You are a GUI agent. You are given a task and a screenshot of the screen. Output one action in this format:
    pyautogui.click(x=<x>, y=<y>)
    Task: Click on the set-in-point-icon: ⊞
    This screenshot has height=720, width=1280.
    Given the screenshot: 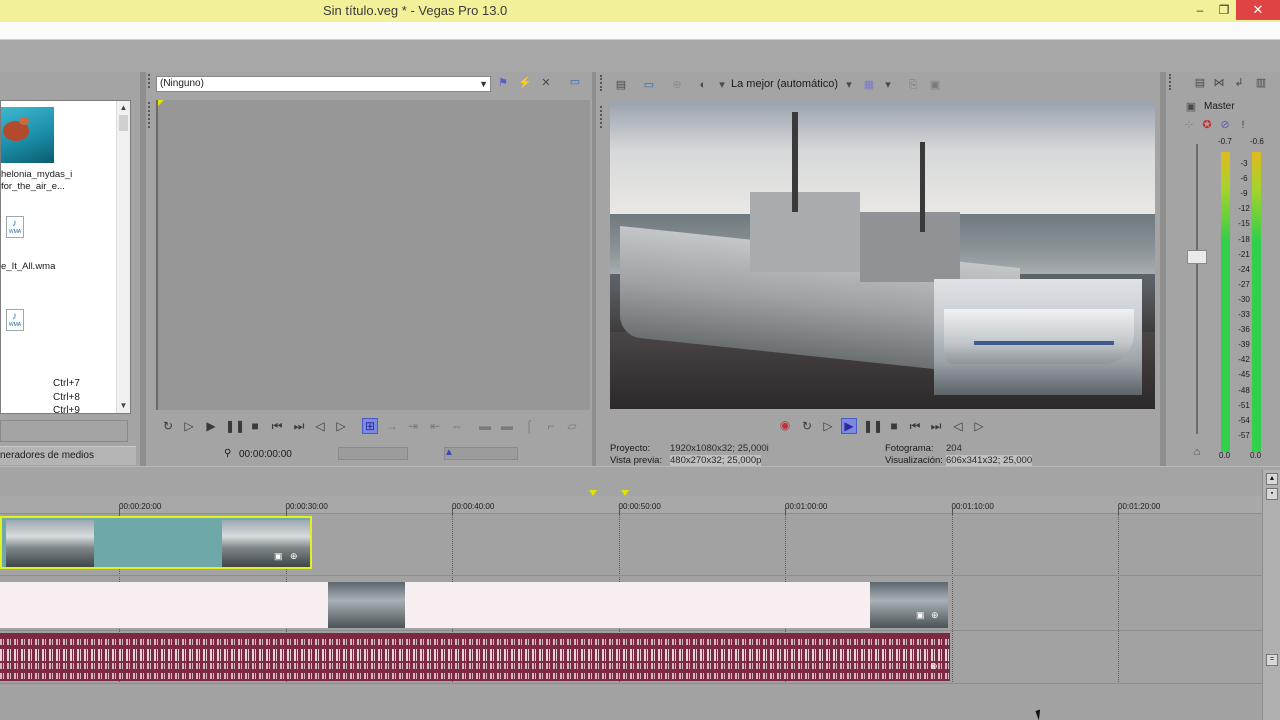 What is the action you would take?
    pyautogui.click(x=370, y=426)
    